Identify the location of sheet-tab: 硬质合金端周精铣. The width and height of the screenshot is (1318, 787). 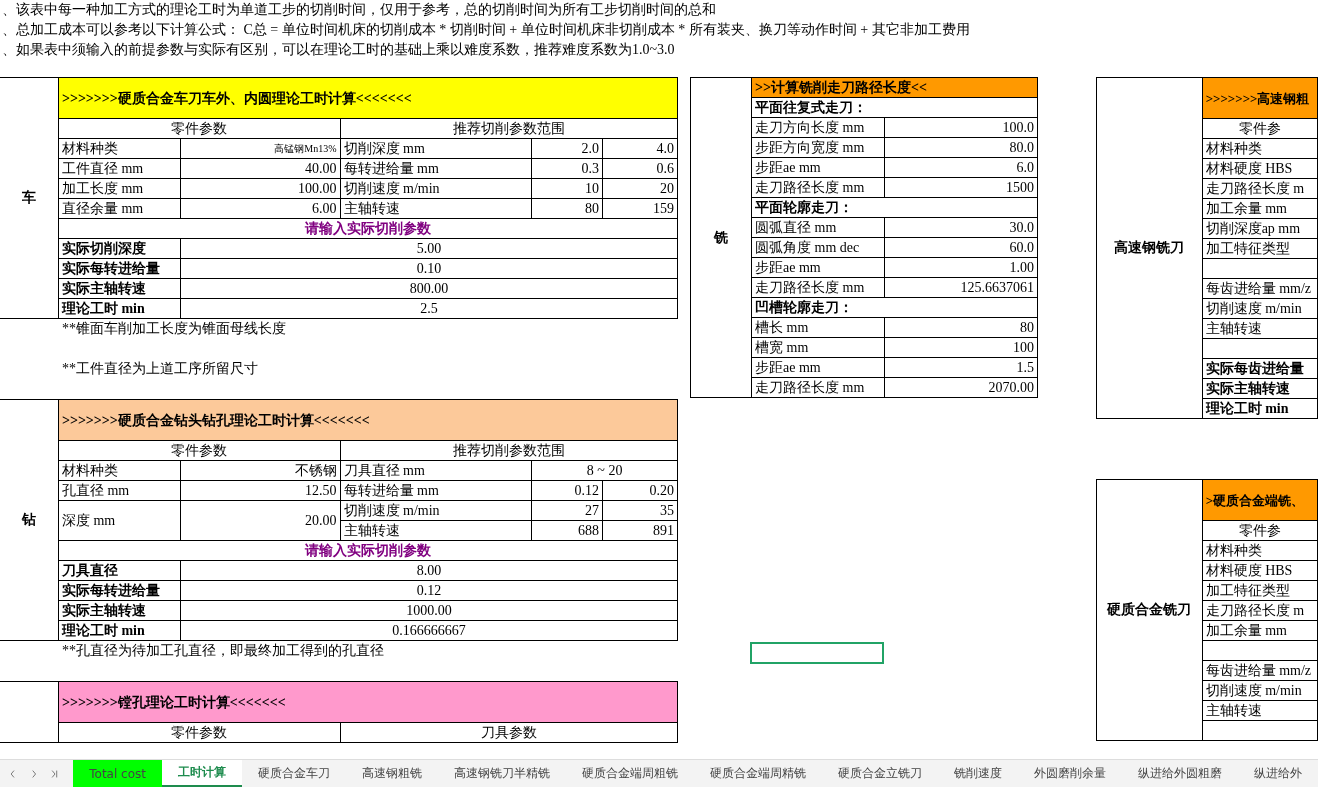
(758, 773).